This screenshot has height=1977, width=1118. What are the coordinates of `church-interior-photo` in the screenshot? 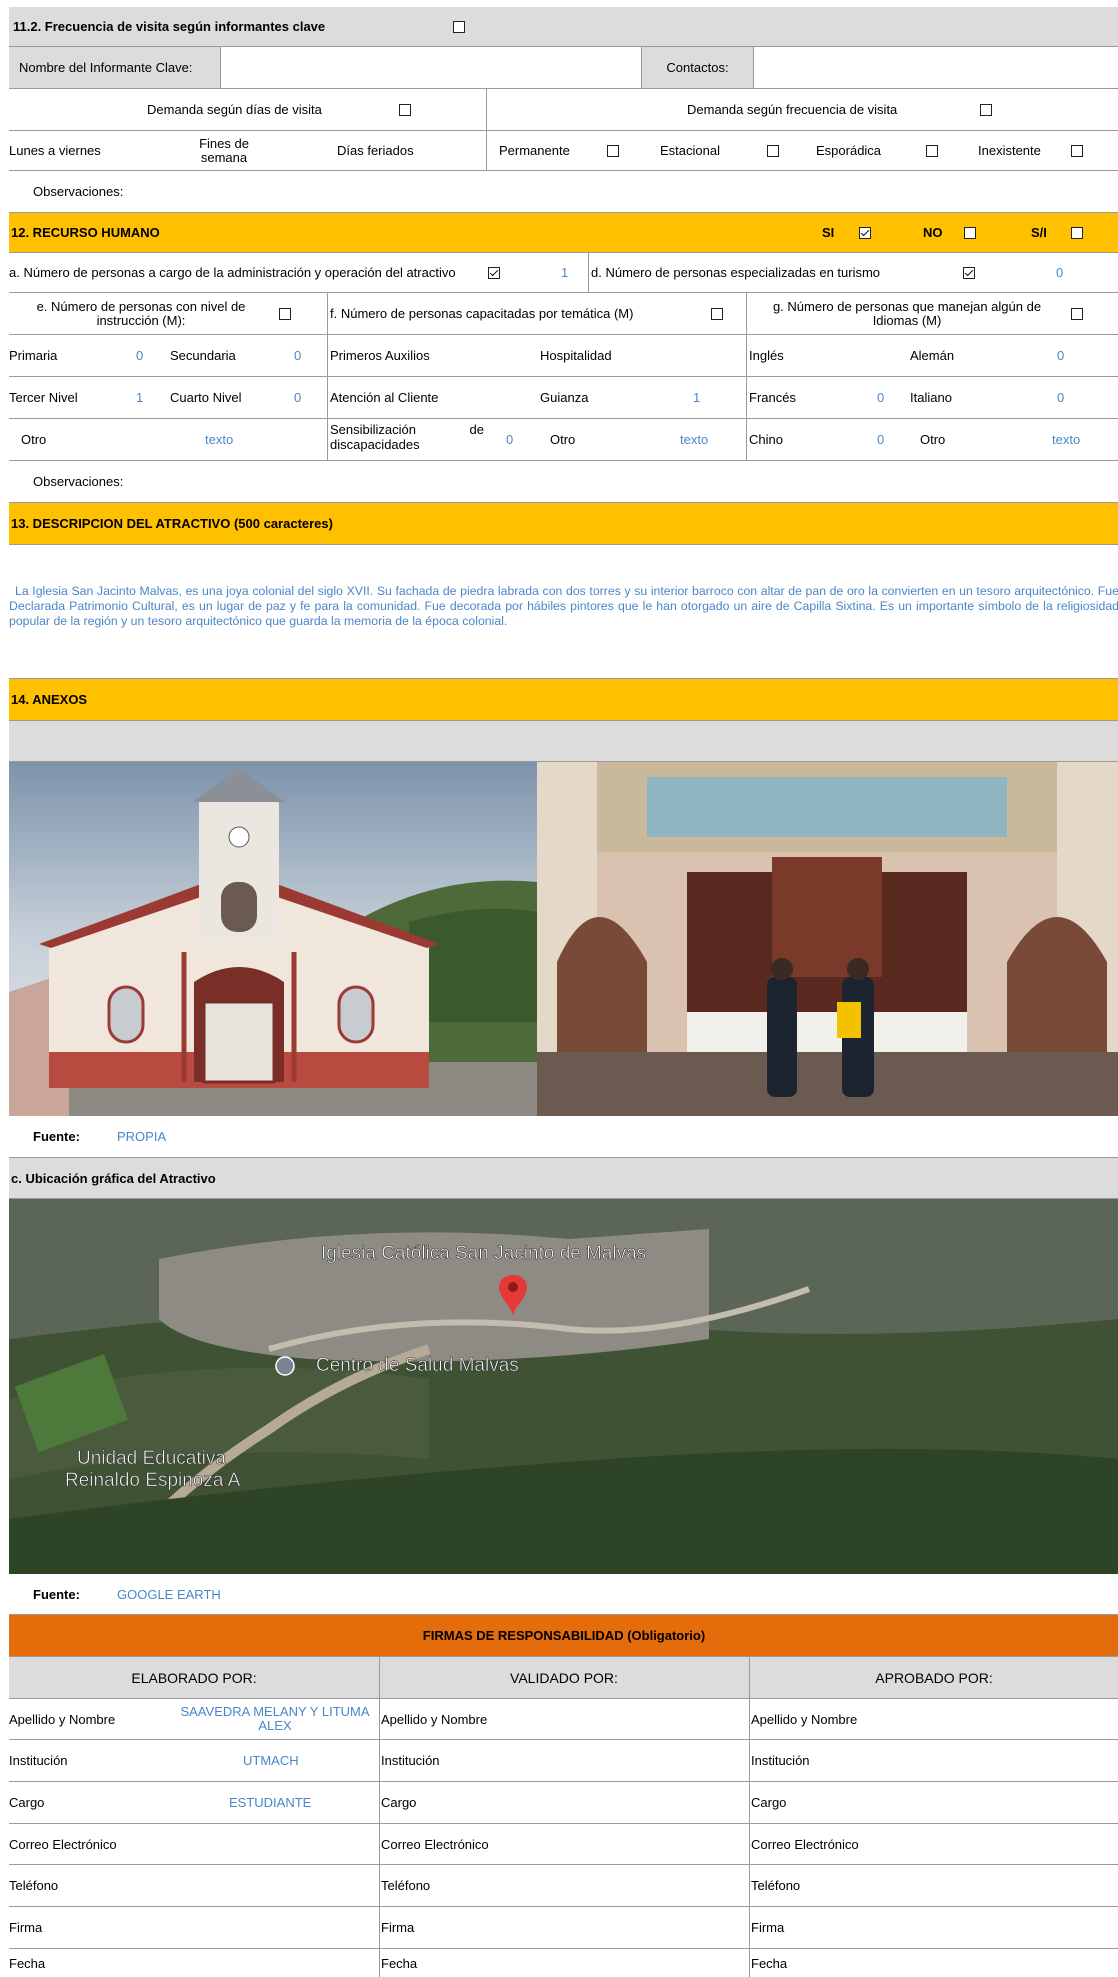 It's located at (827, 939).